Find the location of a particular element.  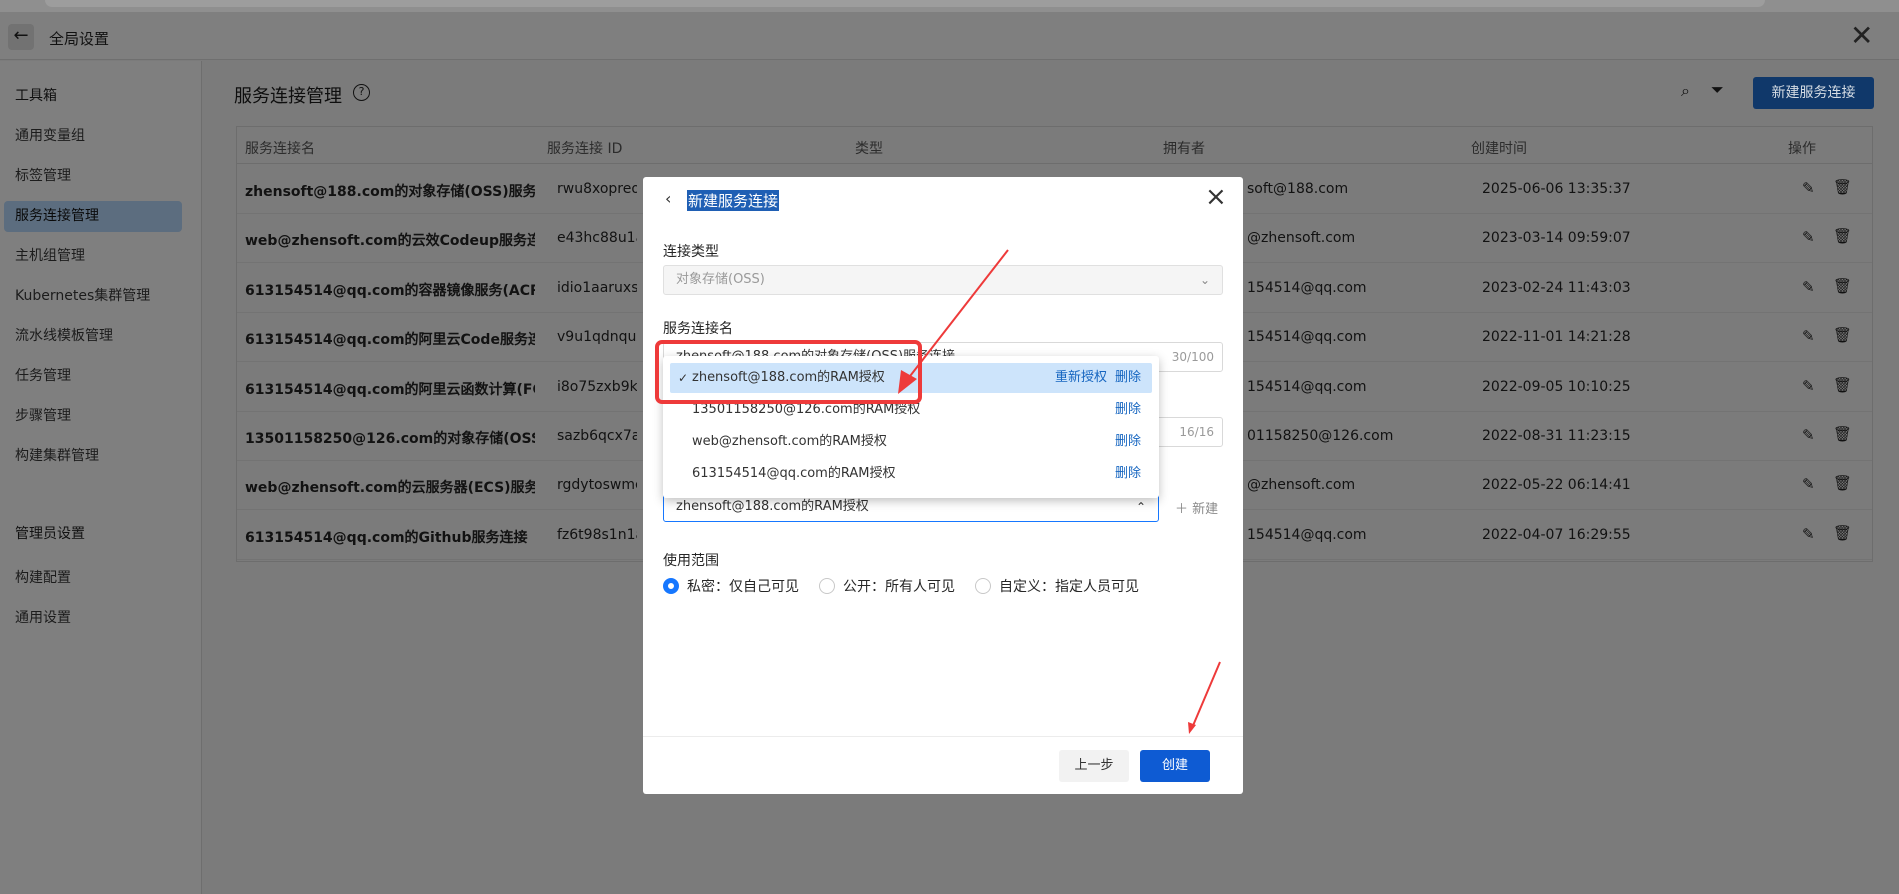

annotation-highlight-box is located at coordinates (788, 372).